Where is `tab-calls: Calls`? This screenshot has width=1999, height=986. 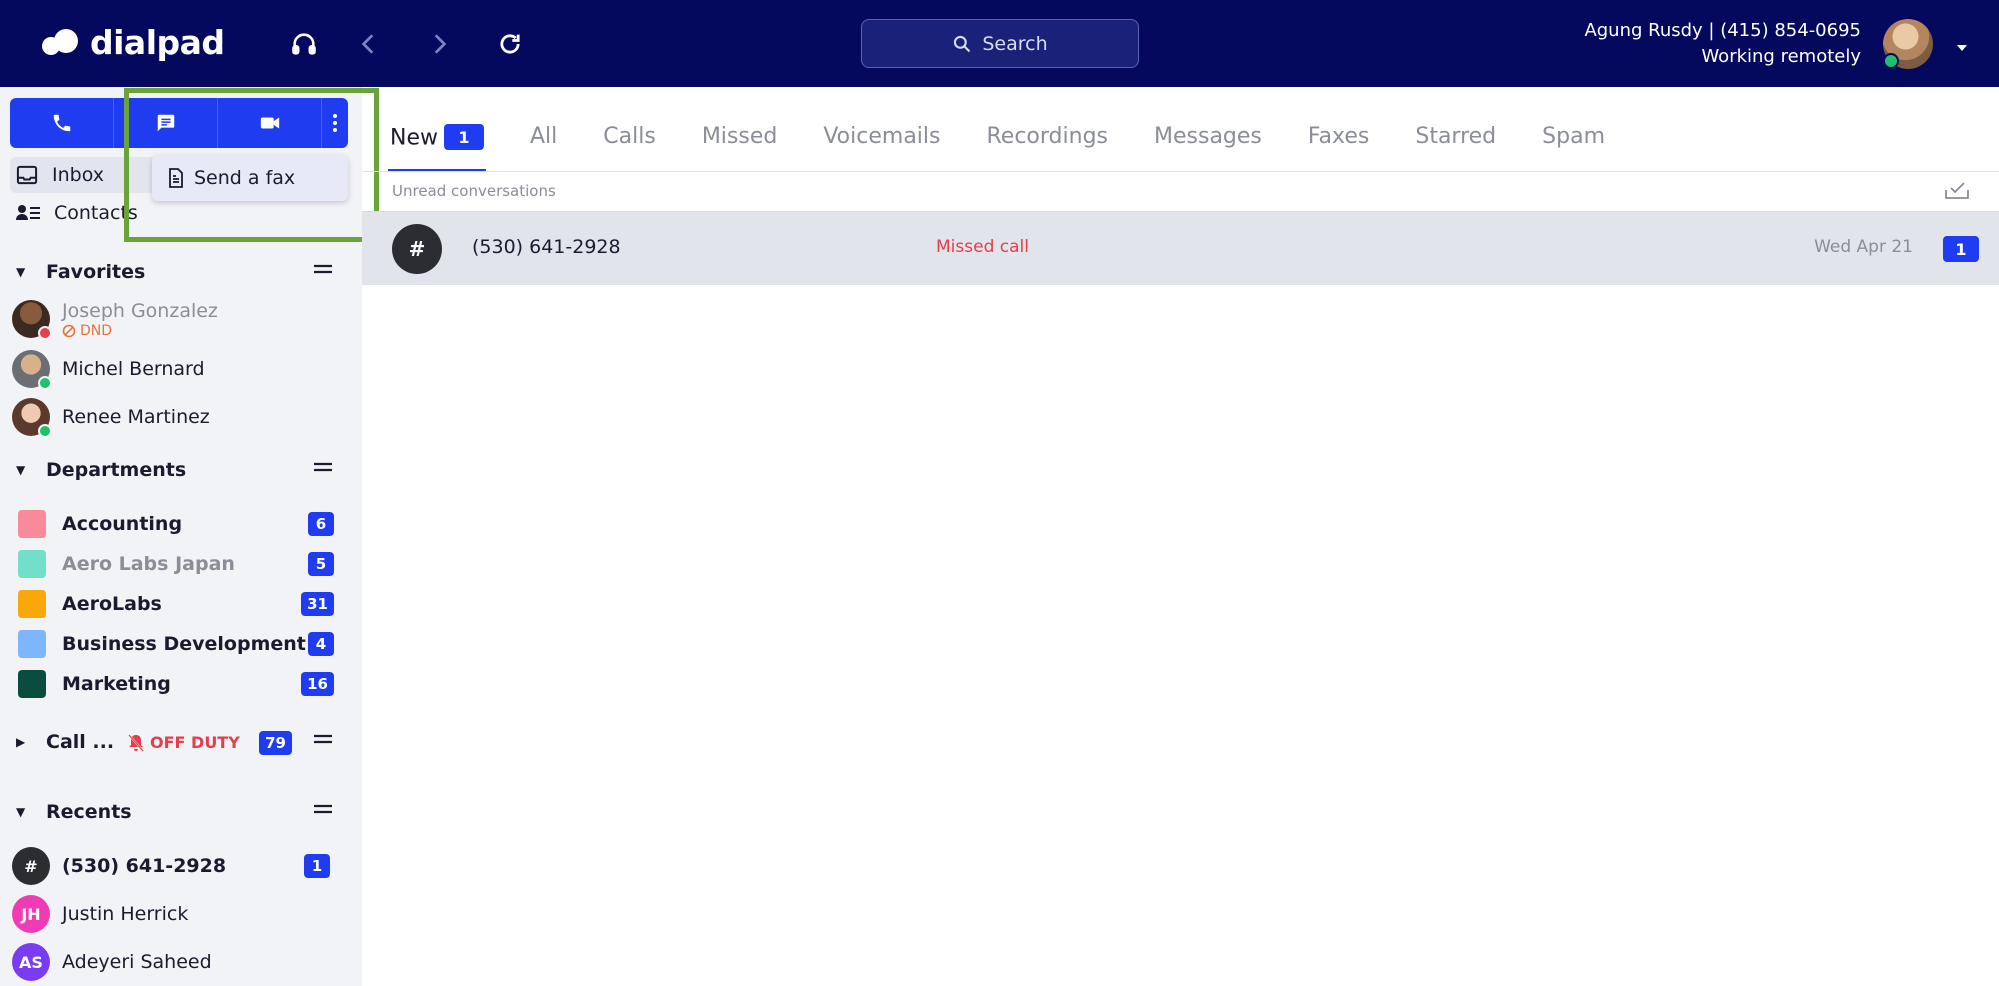
tab-calls: Calls is located at coordinates (629, 140).